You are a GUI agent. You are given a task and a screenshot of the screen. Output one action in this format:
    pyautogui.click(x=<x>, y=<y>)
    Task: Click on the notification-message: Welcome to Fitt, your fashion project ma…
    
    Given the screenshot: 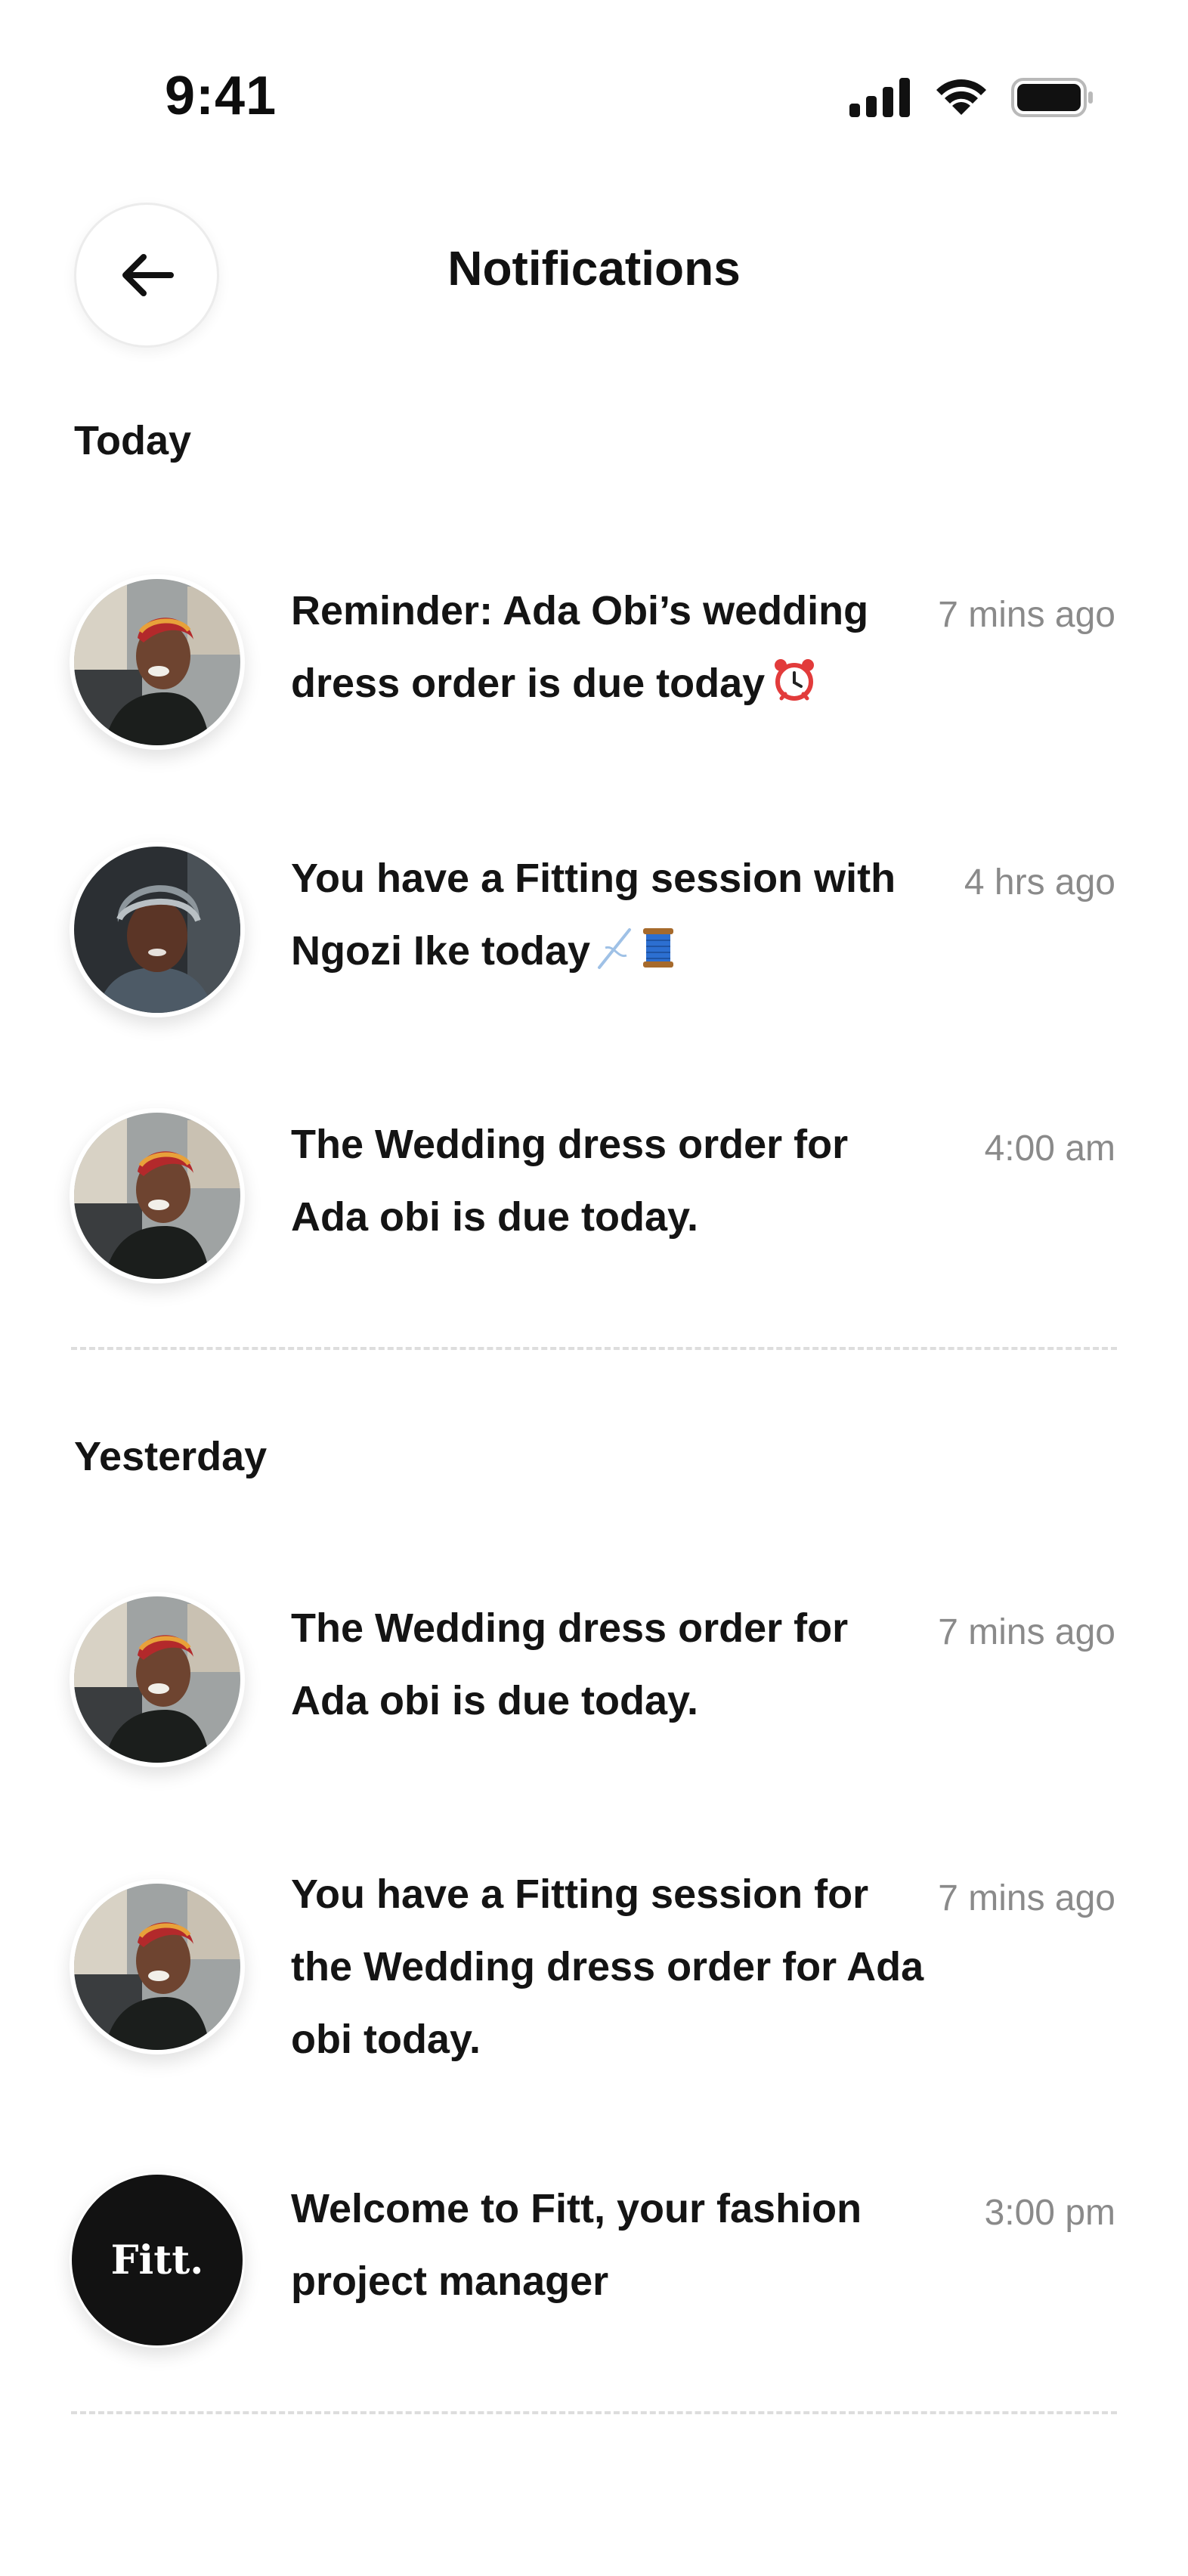 What is the action you would take?
    pyautogui.click(x=577, y=2245)
    